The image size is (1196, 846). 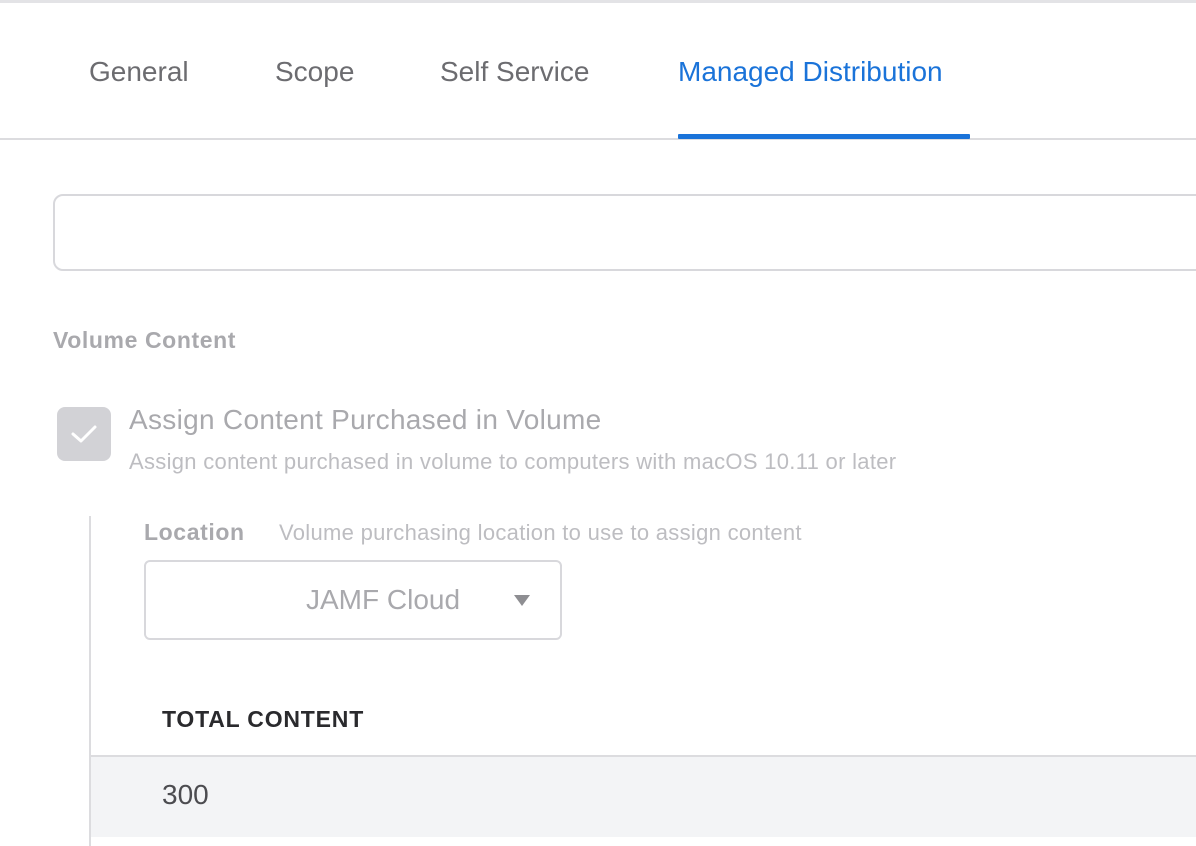 I want to click on tab-self-service: Self Service, so click(x=514, y=72).